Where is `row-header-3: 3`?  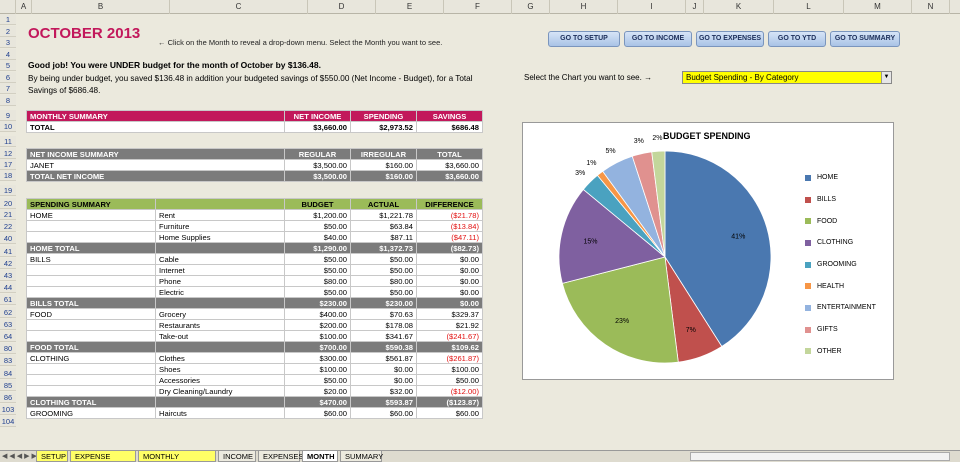
row-header-3: 3 is located at coordinates (8, 42).